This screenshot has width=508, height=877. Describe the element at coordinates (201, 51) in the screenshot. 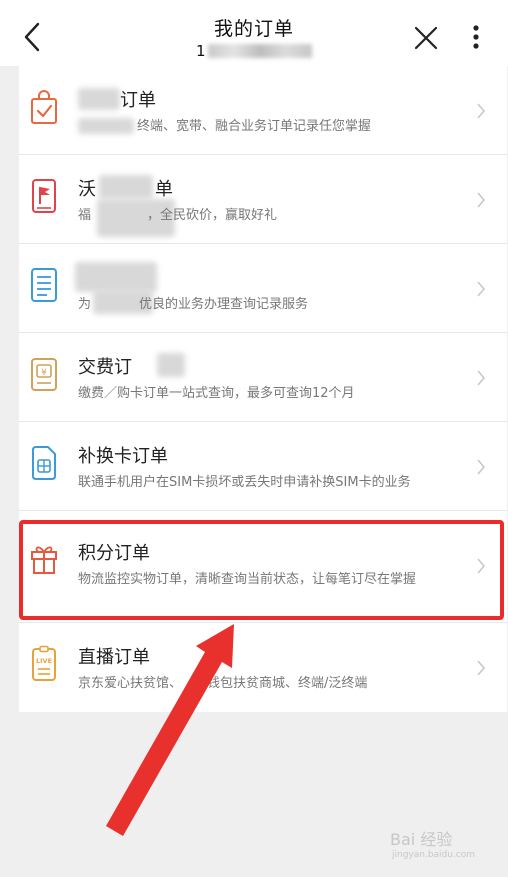

I see `page-subtitle: 1` at that location.